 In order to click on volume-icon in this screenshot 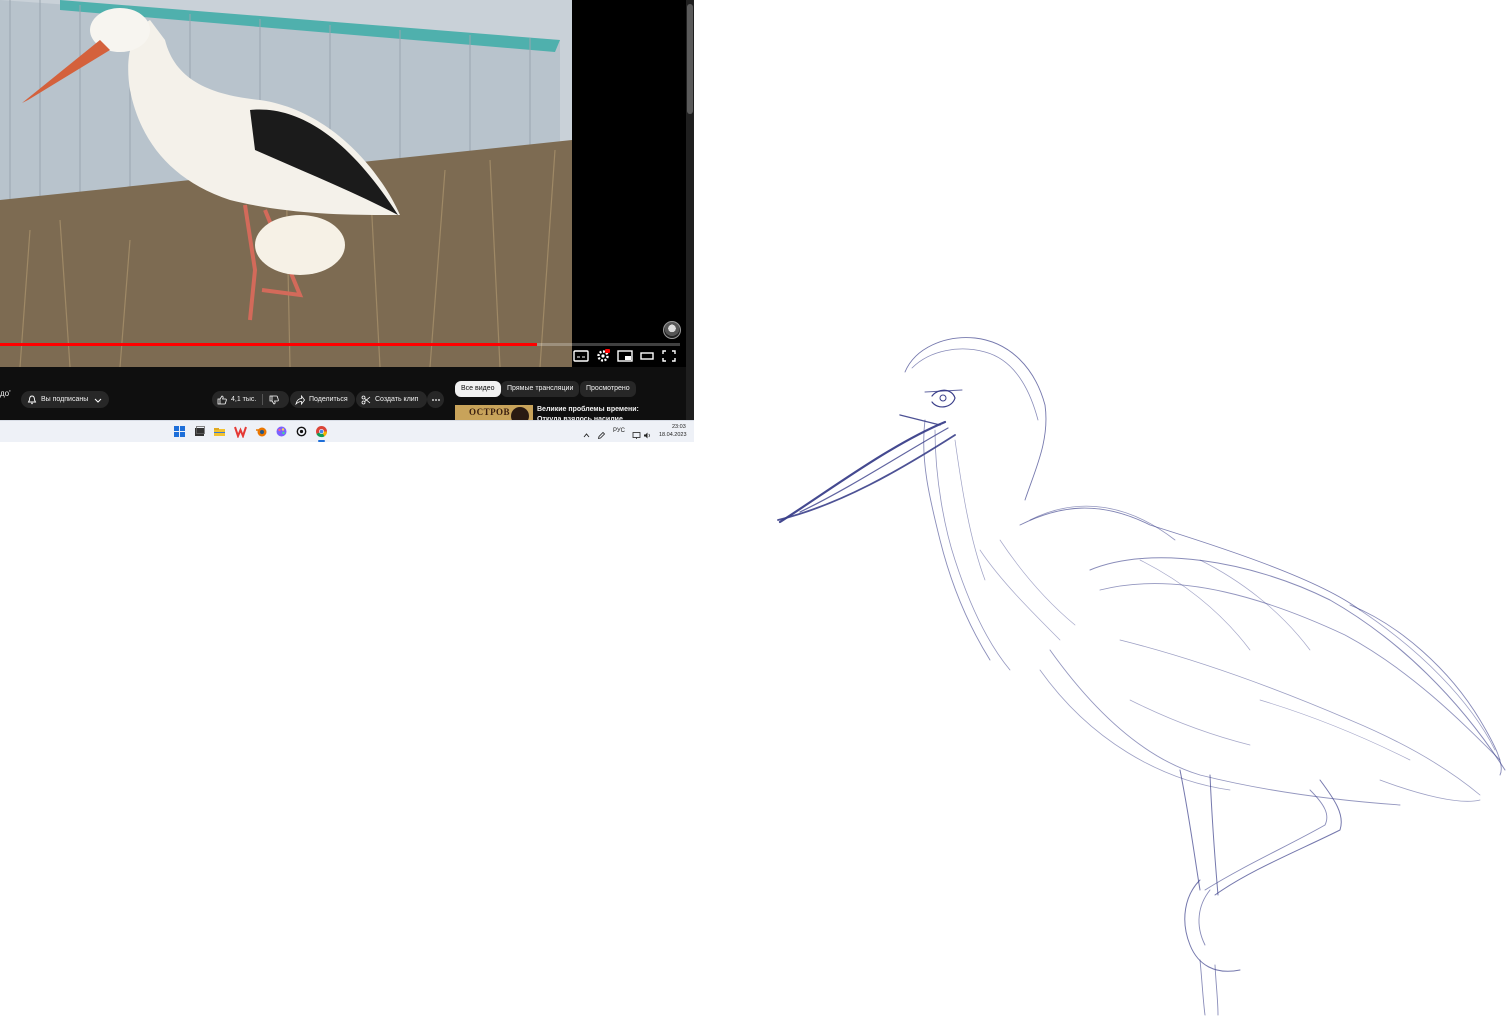, I will do `click(647, 433)`.